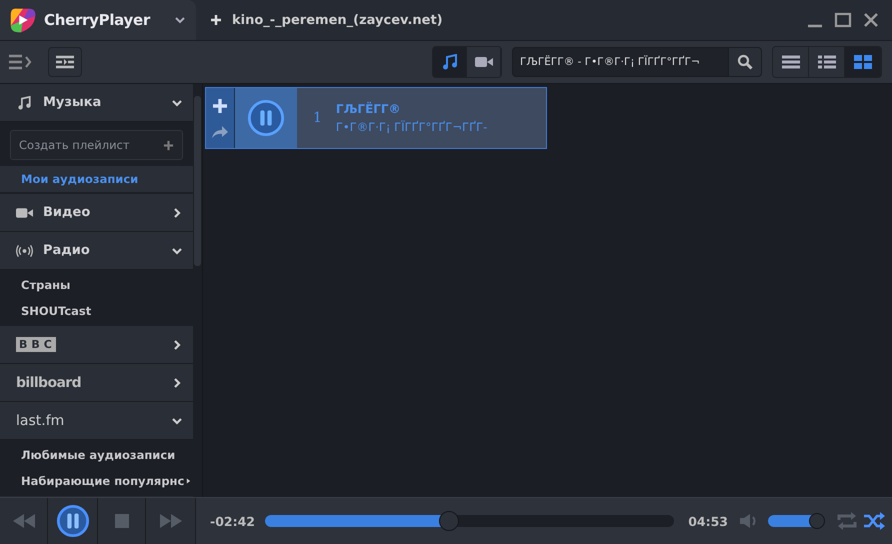 The image size is (892, 544). Describe the element at coordinates (96, 455) in the screenshot. I see `sidebar-item: Любимые аудиозаписи` at that location.